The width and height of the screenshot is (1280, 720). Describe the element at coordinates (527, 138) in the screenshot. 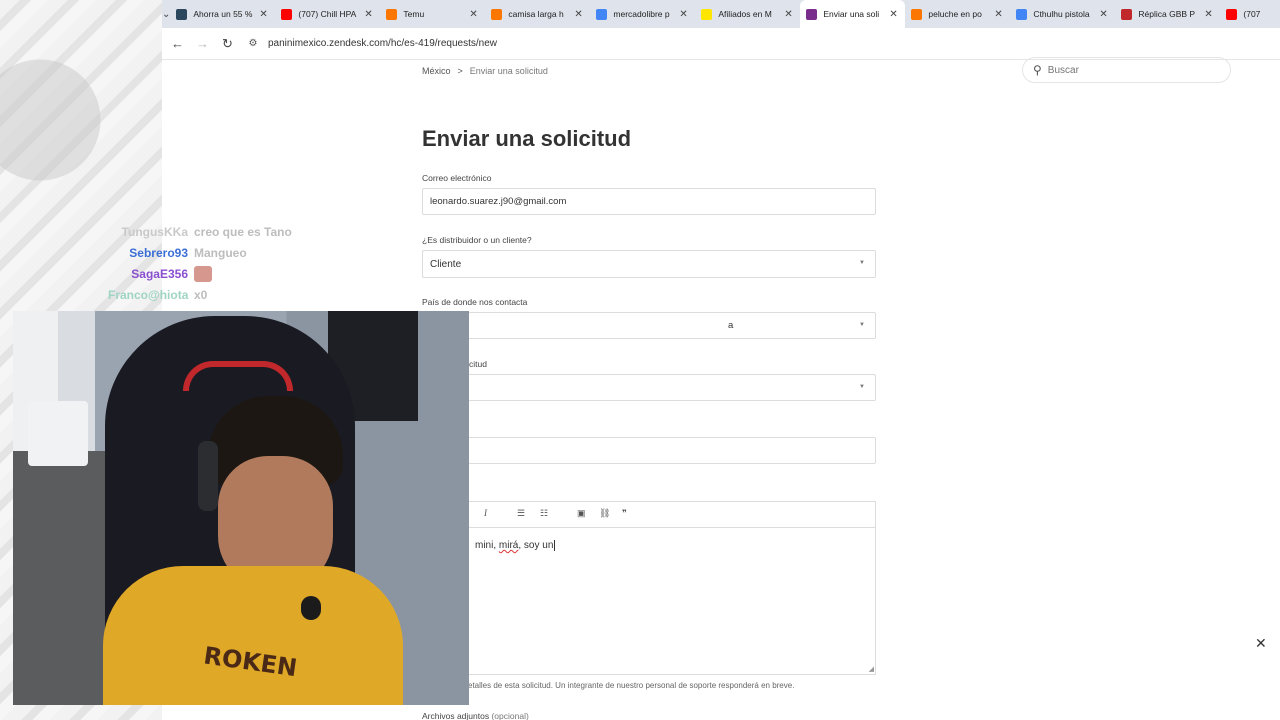

I see `page-title: Enviar una solicitud` at that location.